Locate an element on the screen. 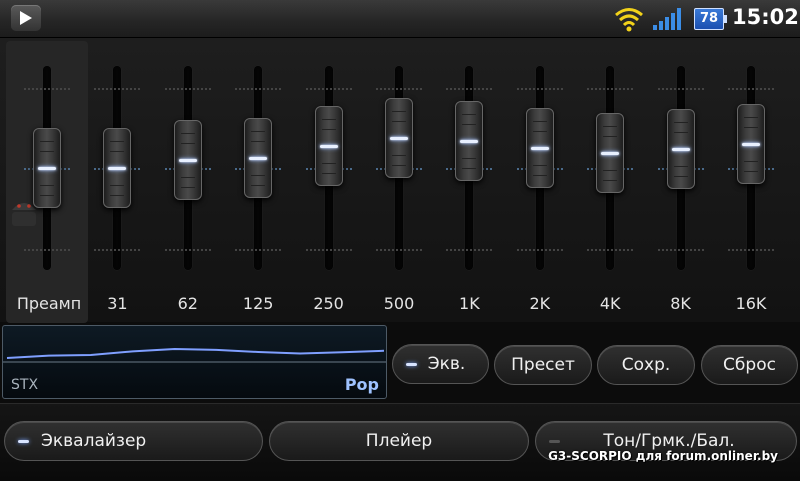 Image resolution: width=800 pixels, height=481 pixels. curve-left-label: STX is located at coordinates (25, 385).